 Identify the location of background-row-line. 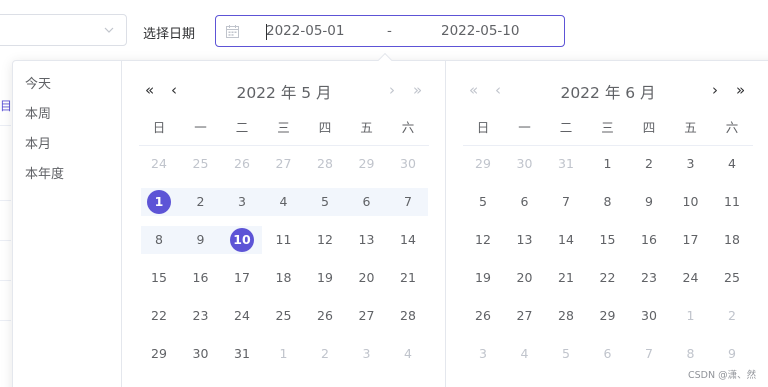
(5, 240).